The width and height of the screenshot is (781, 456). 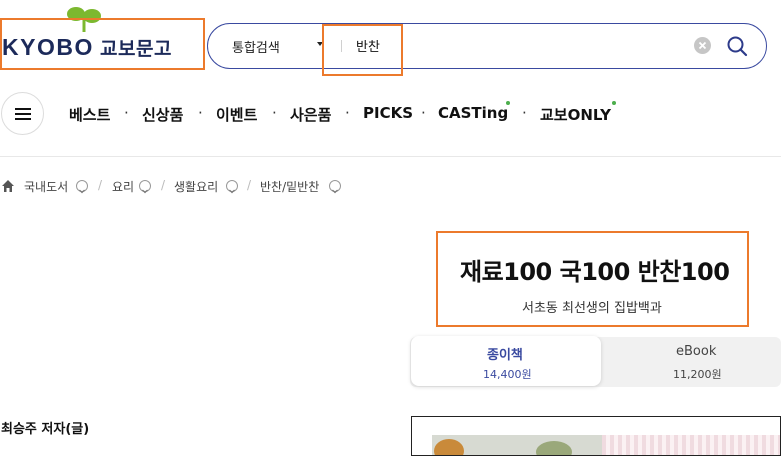 What do you see at coordinates (697, 374) in the screenshot?
I see `tab-ebook-price: 11,200원` at bounding box center [697, 374].